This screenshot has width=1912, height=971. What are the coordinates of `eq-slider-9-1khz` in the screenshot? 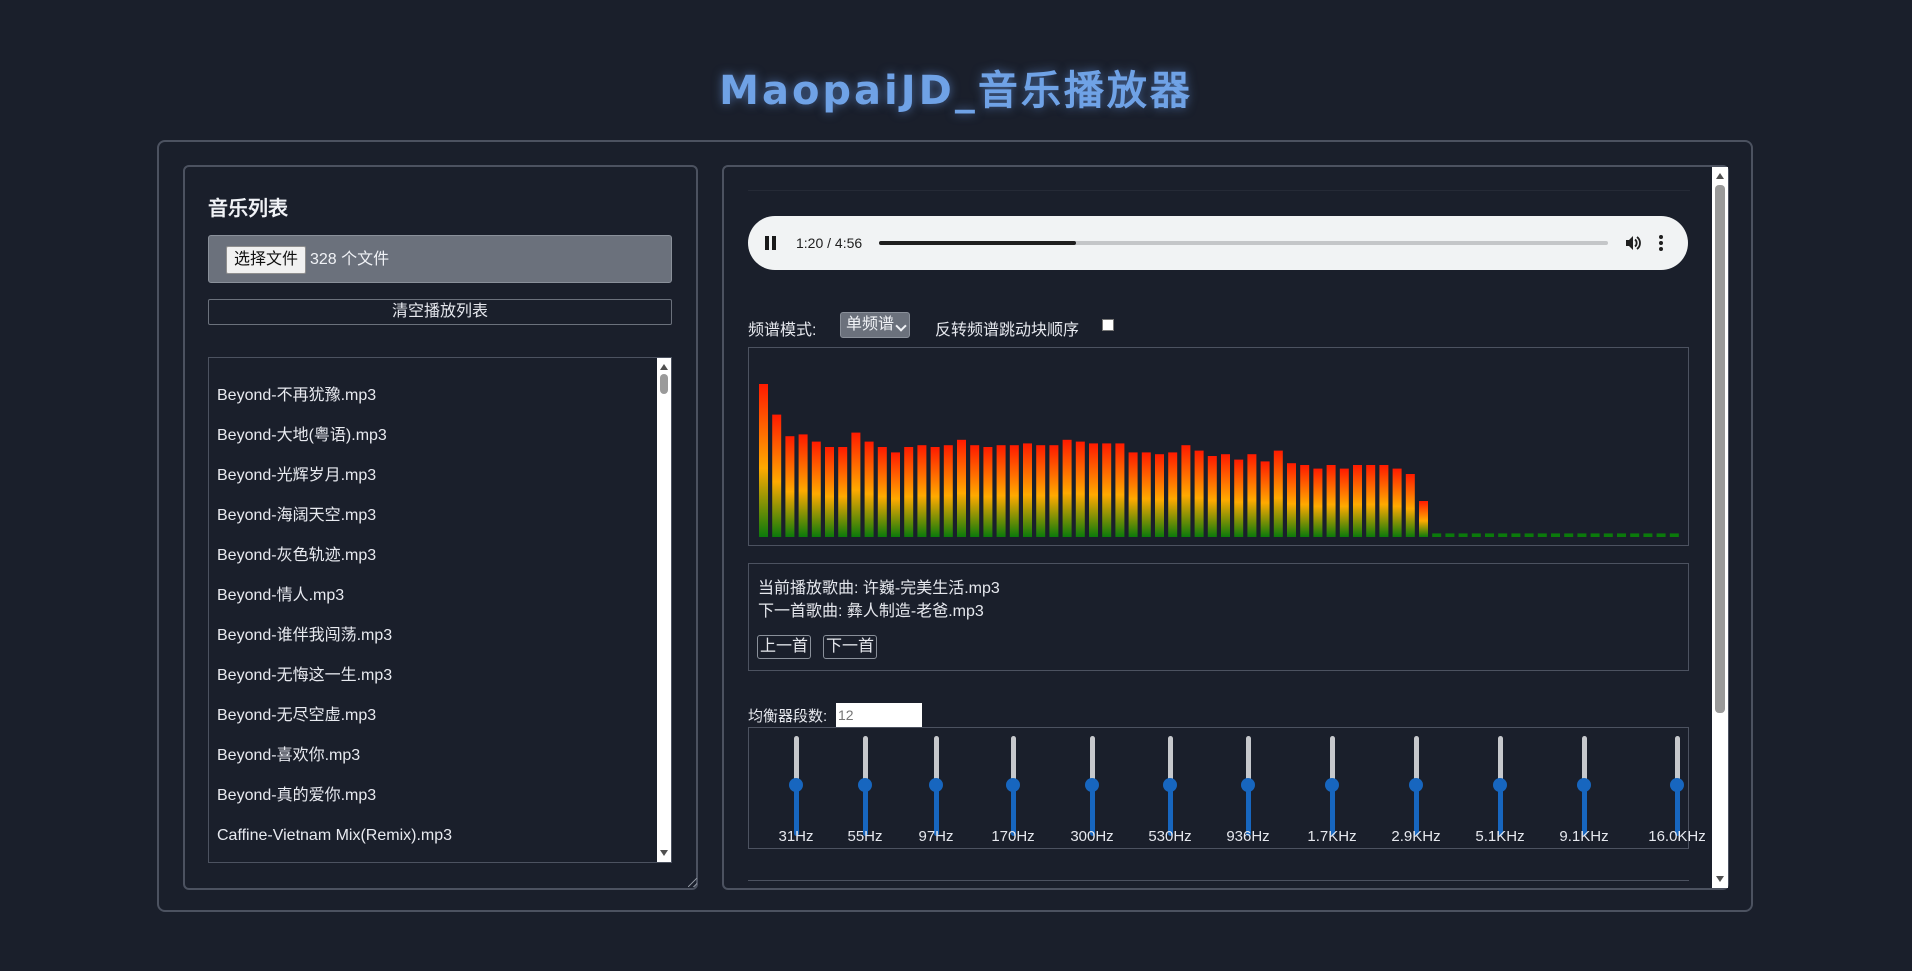 It's located at (1584, 786).